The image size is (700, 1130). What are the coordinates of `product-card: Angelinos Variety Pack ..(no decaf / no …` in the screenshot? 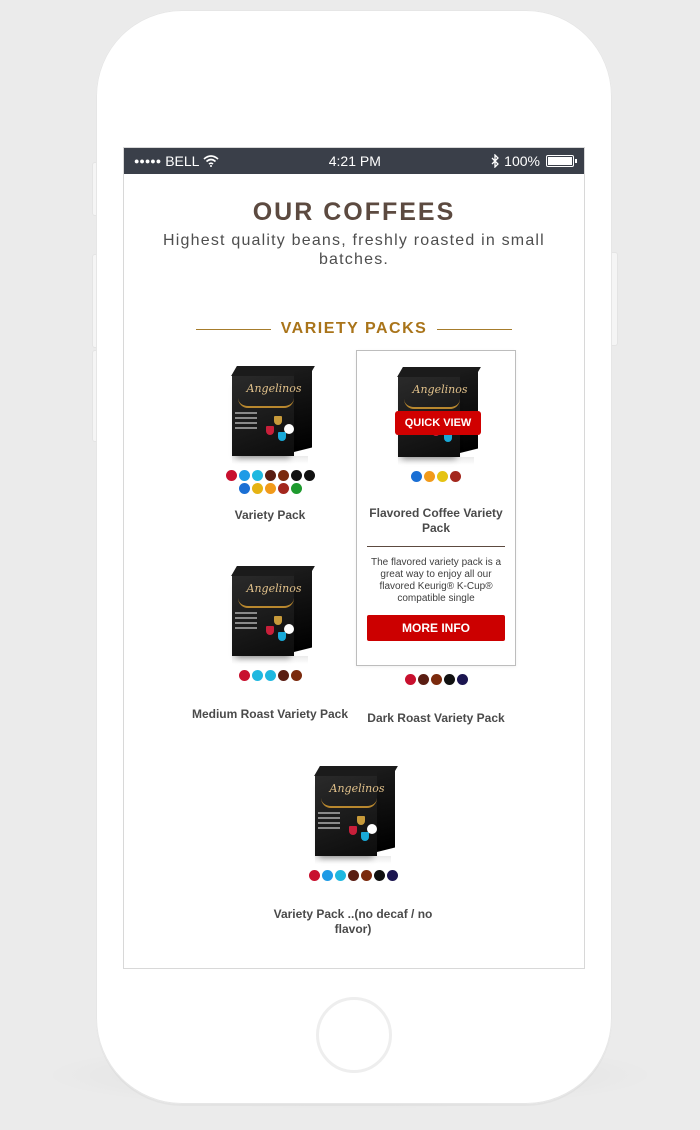 It's located at (353, 850).